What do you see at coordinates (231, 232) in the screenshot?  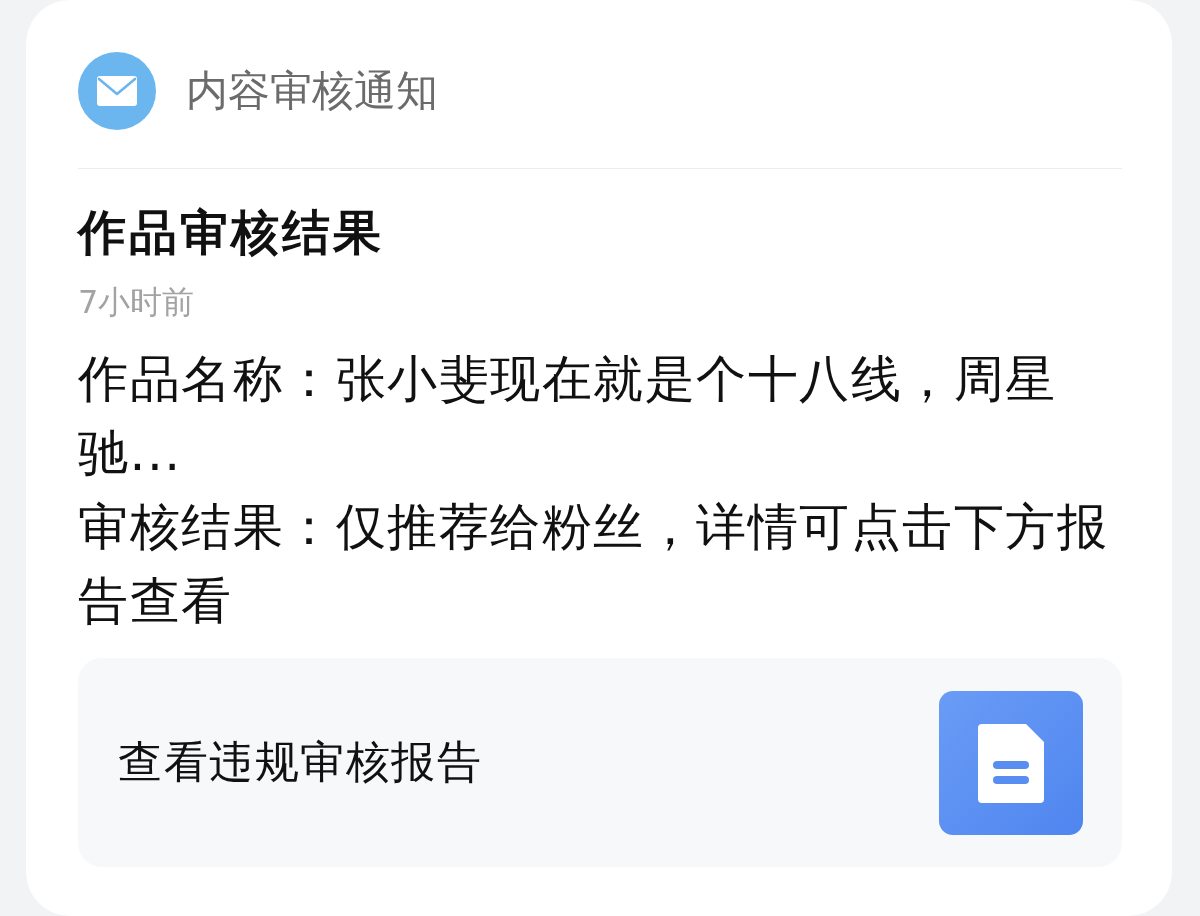 I see `notification-title: 作品审核结果` at bounding box center [231, 232].